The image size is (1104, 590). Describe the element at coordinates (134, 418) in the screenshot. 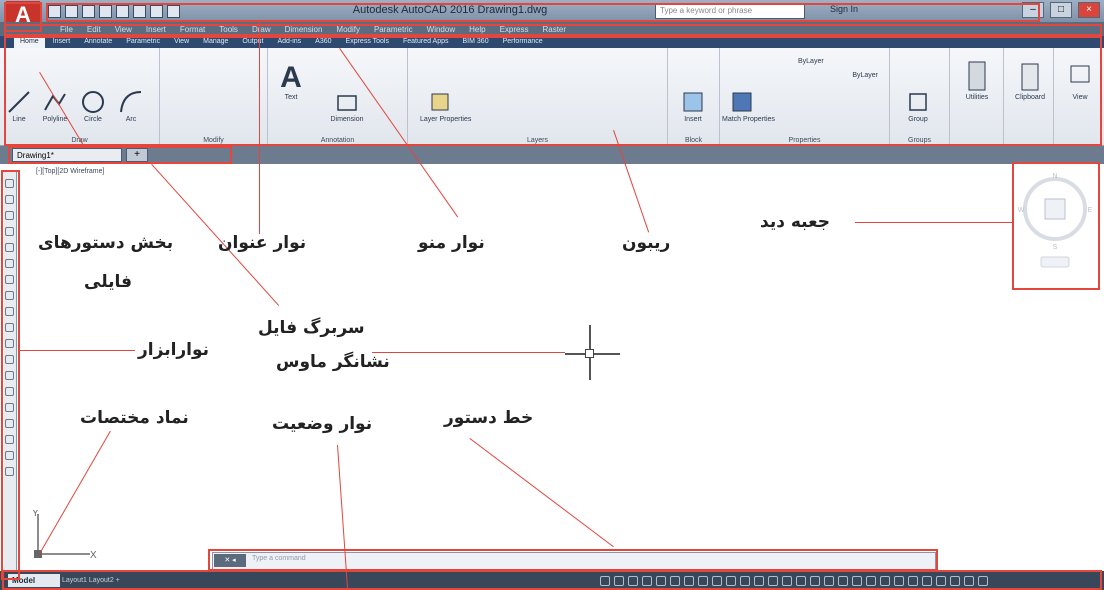

I see `callout-ucs: نماد مختصات` at that location.